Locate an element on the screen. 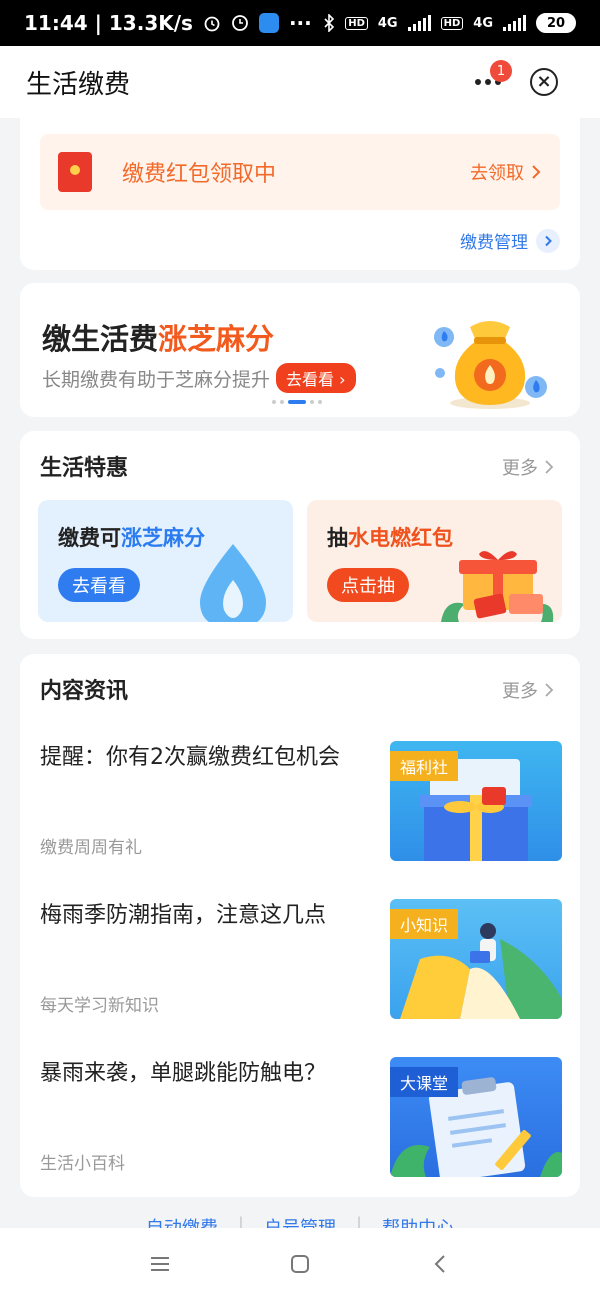 This screenshot has width=600, height=1300. battery-level: 20 is located at coordinates (556, 23).